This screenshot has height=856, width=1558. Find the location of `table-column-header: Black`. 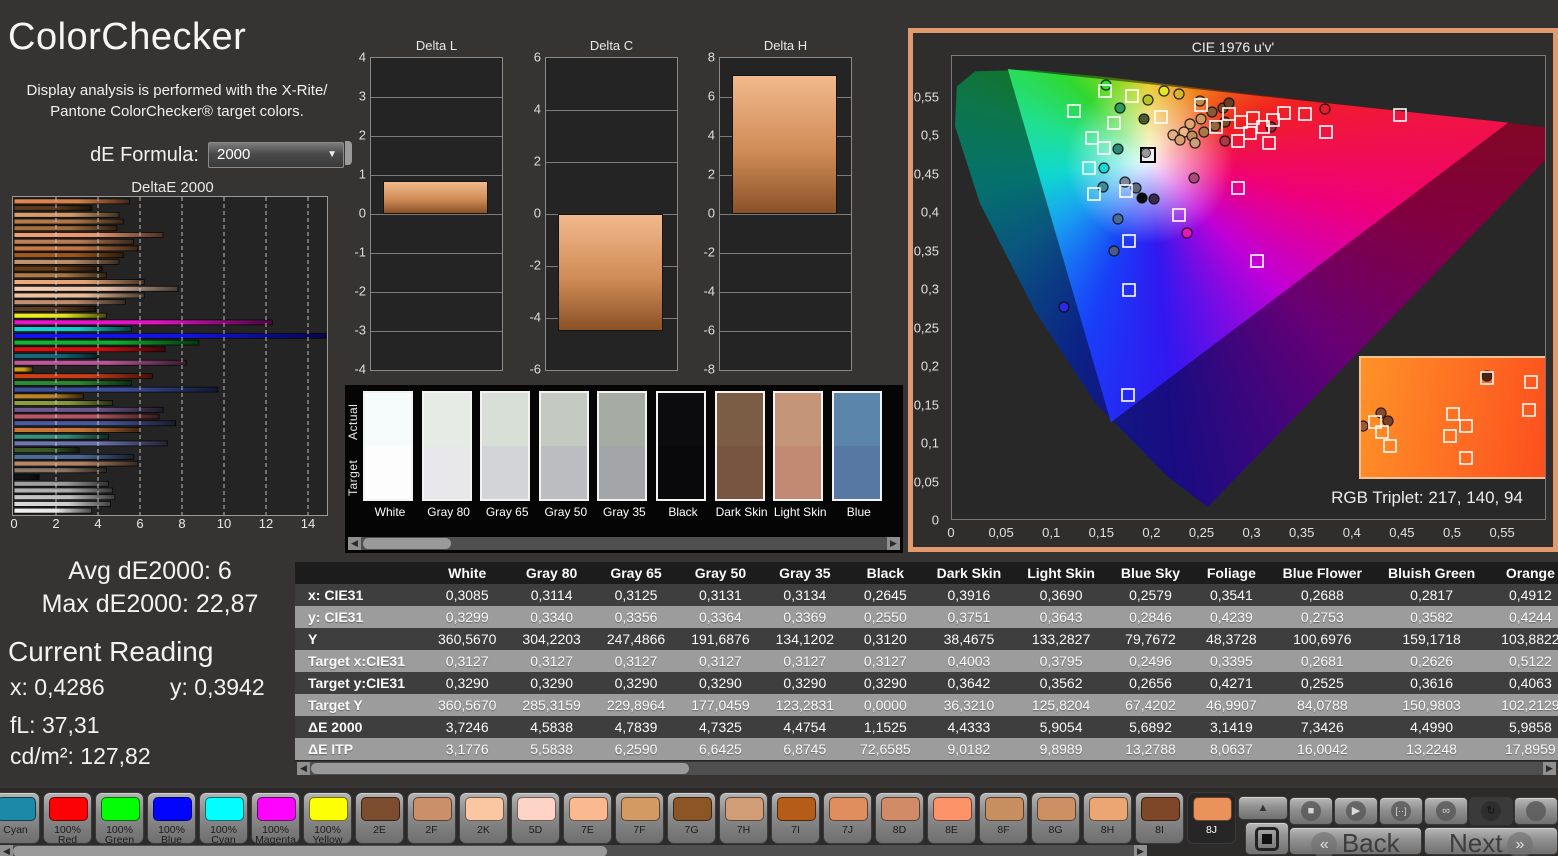

table-column-header: Black is located at coordinates (885, 573).